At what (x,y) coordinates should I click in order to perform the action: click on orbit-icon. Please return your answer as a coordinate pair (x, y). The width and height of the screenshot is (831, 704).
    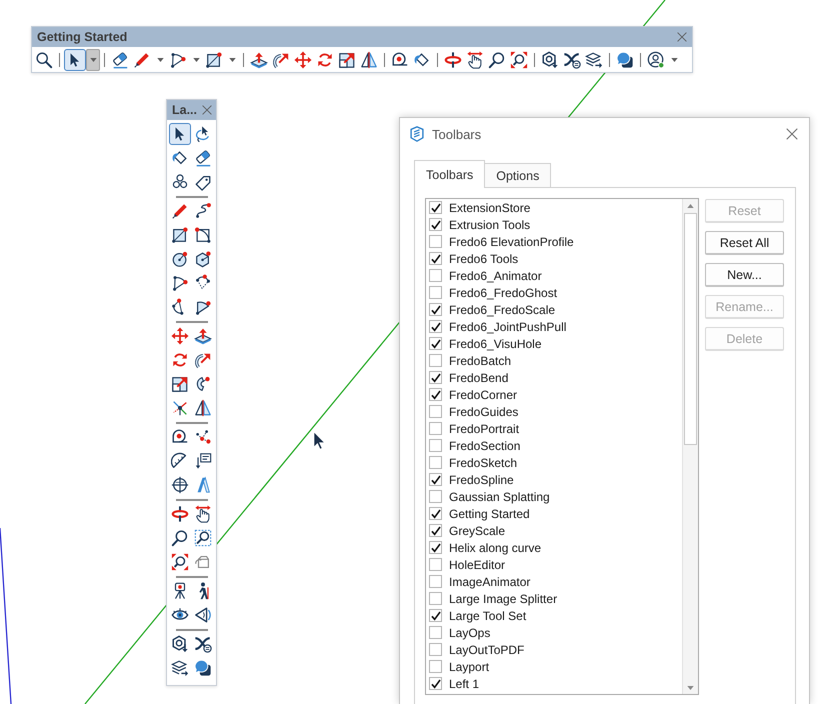
    Looking at the image, I should click on (179, 514).